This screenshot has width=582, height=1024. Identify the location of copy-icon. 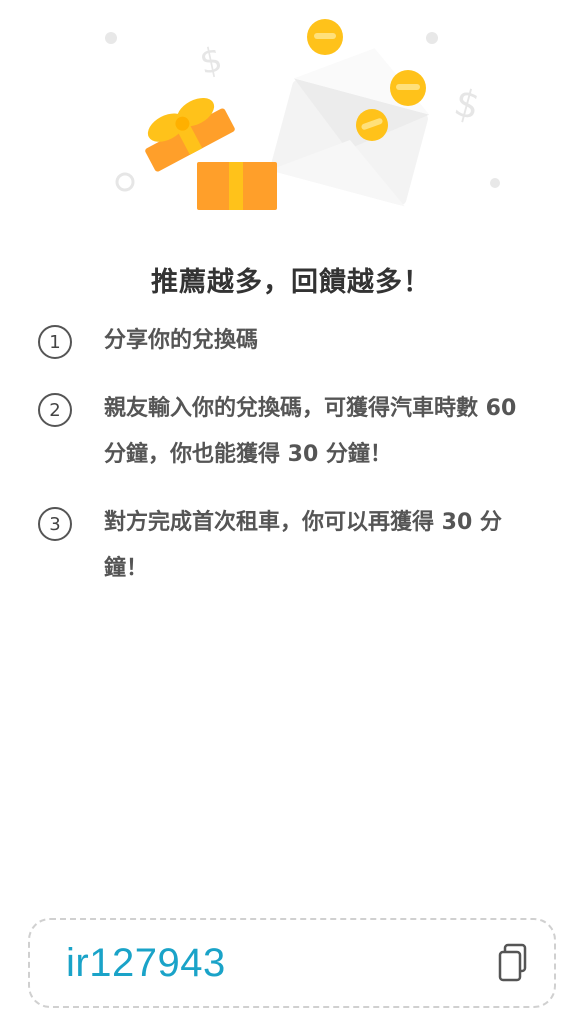
(512, 962).